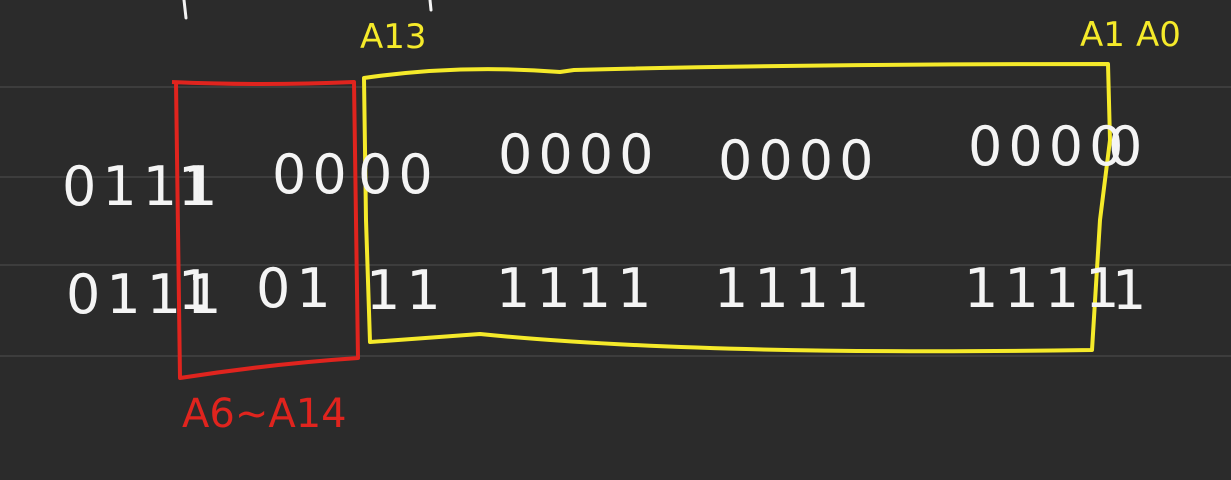 This screenshot has width=1231, height=480. What do you see at coordinates (1049, 146) in the screenshot?
I see `row1-group-3: 0000` at bounding box center [1049, 146].